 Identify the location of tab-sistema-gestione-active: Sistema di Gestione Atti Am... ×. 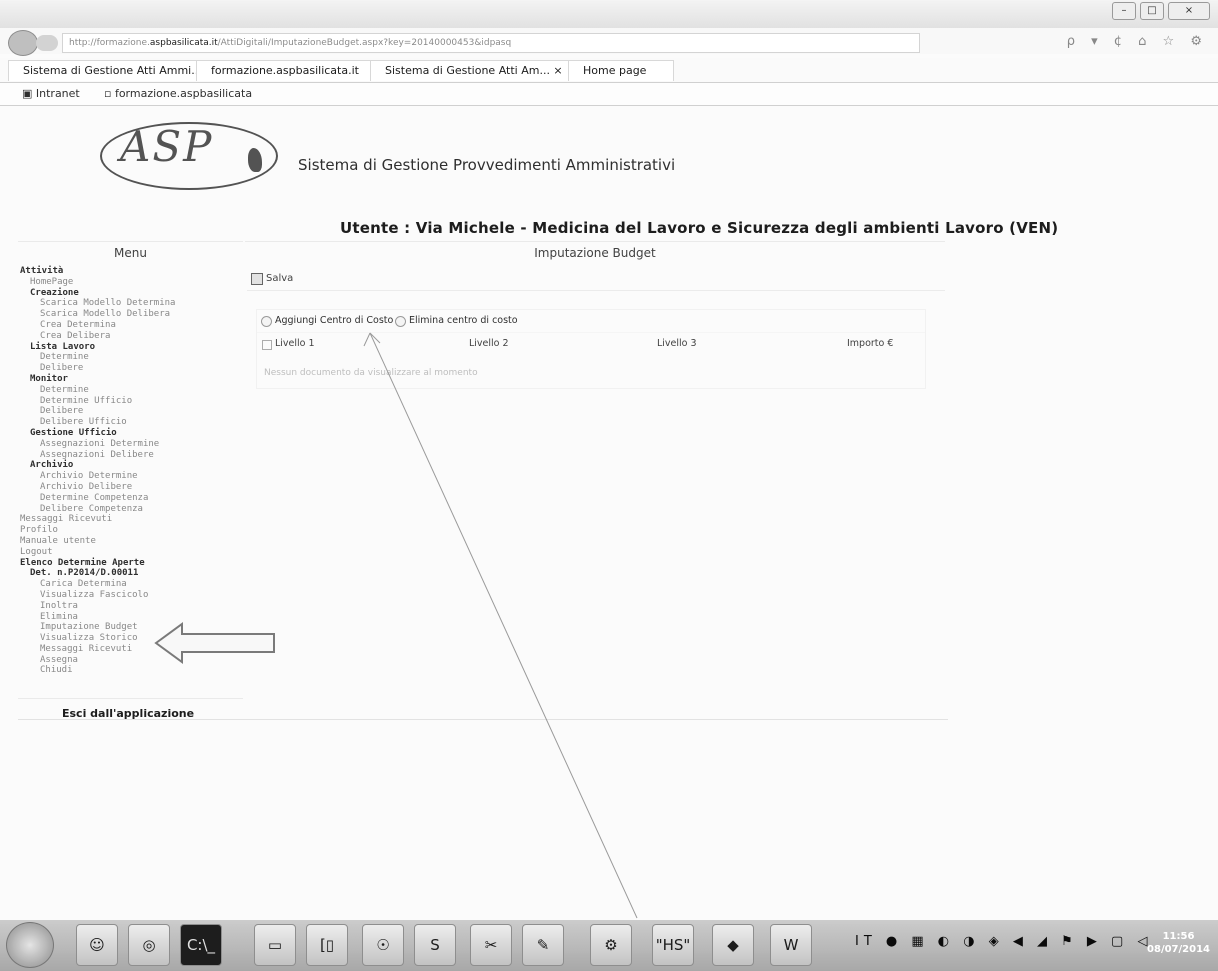
(473, 70).